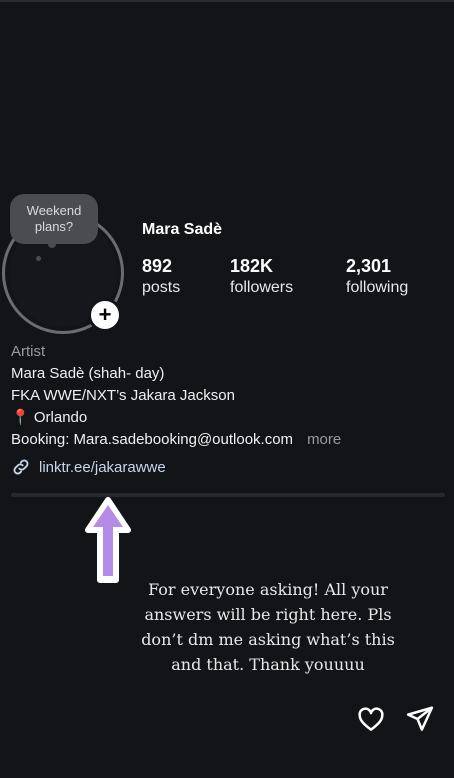 This screenshot has height=778, width=454. What do you see at coordinates (377, 277) in the screenshot?
I see `stat-following: 2,301 following` at bounding box center [377, 277].